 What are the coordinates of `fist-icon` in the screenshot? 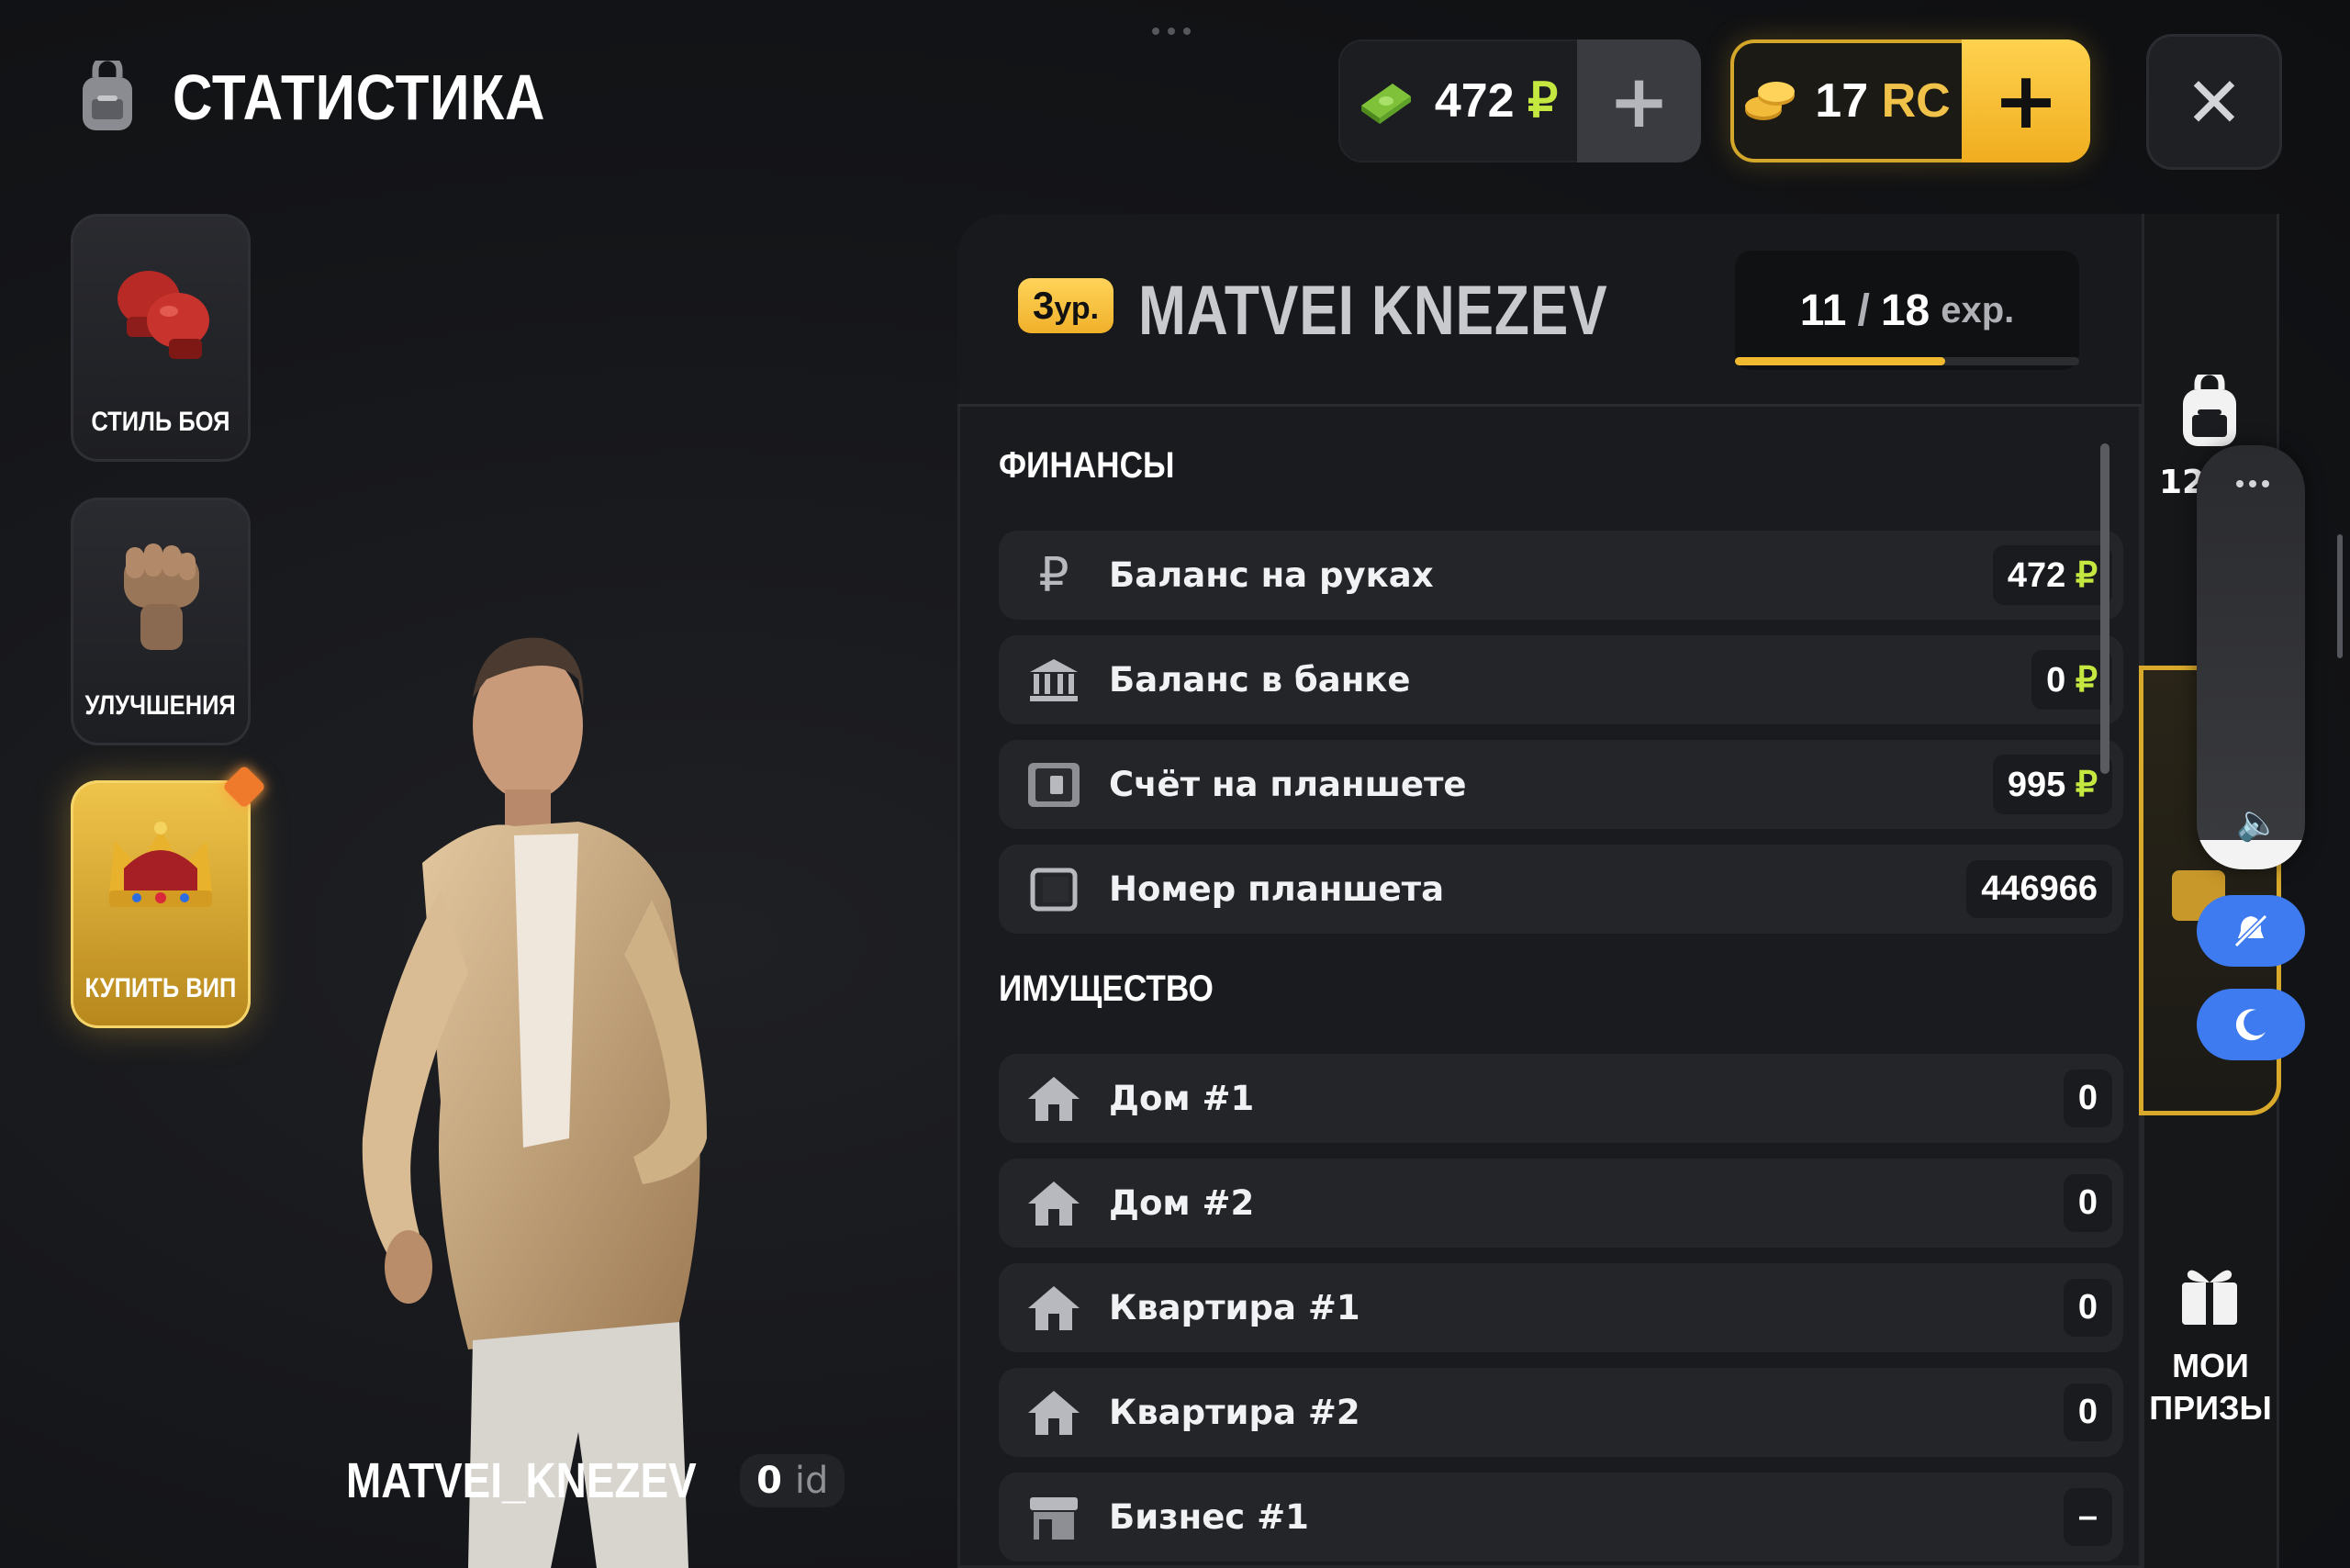 It's located at (161, 596).